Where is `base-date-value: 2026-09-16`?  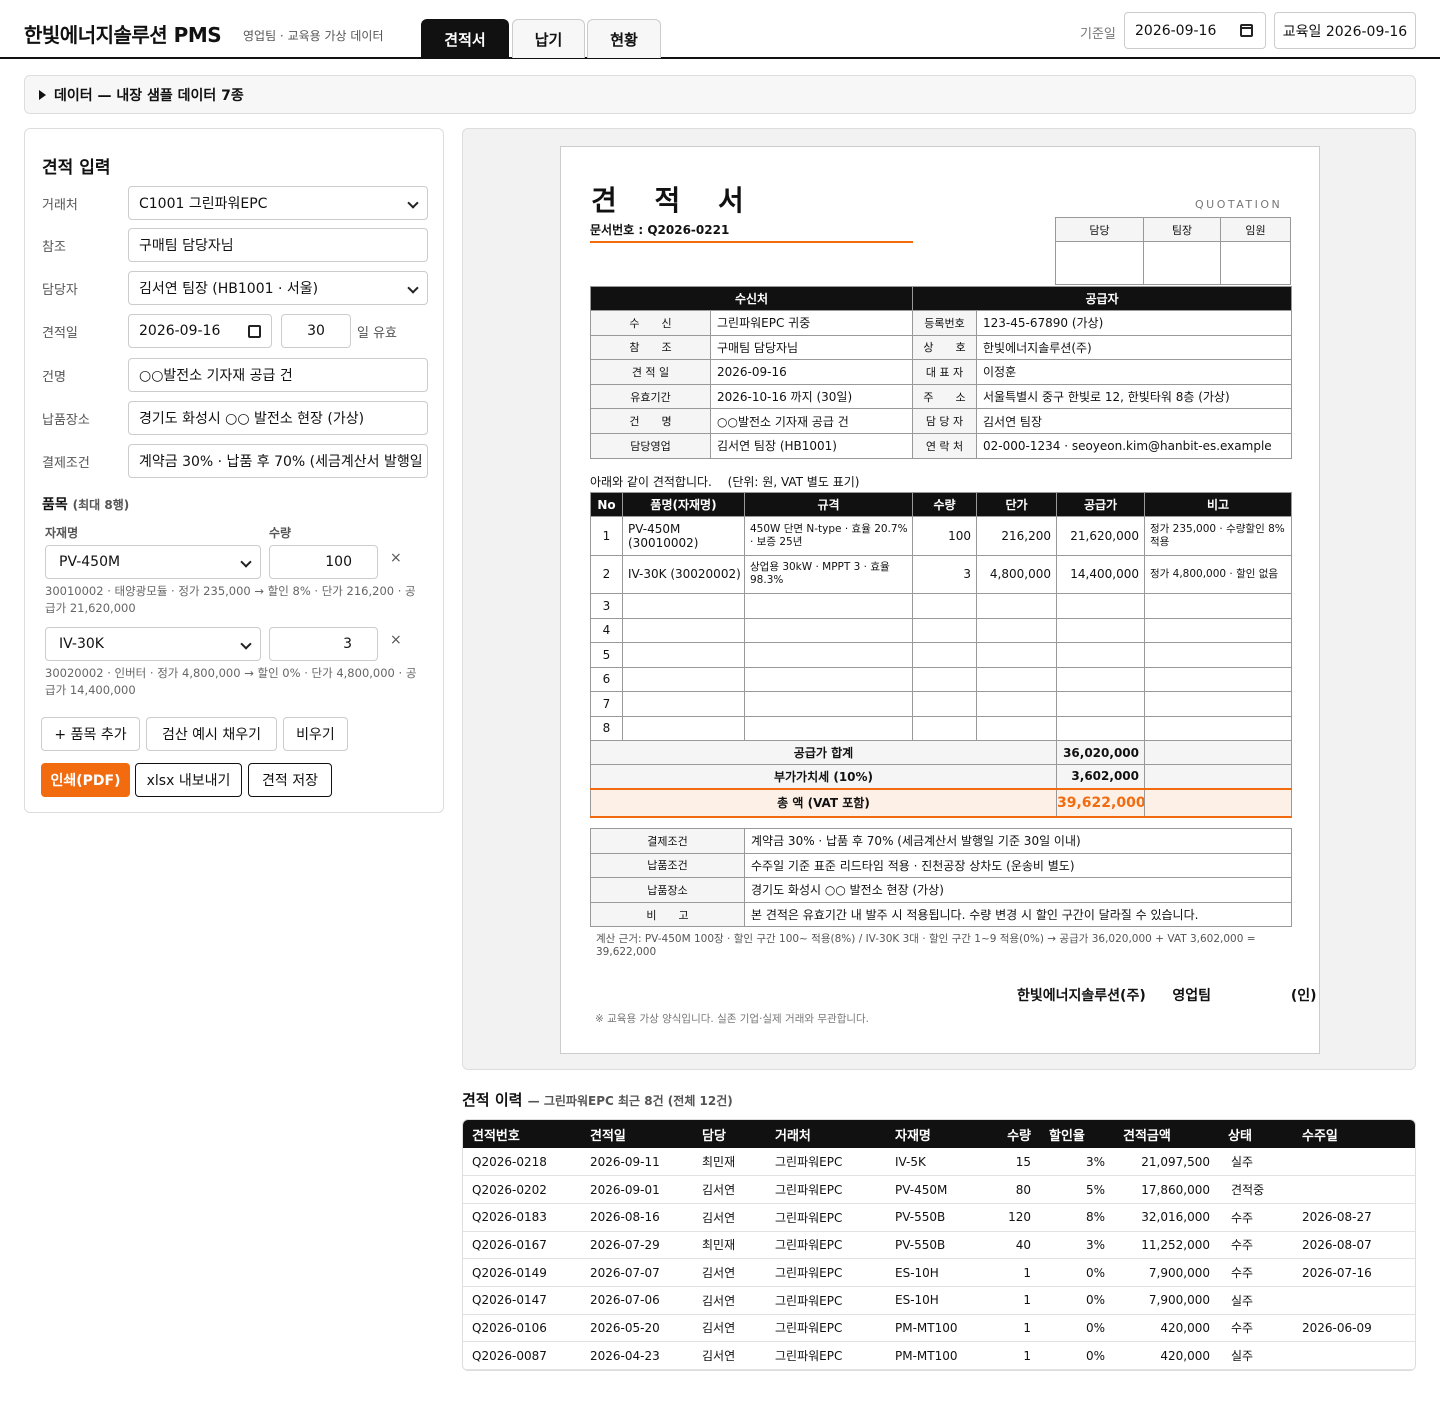 base-date-value: 2026-09-16 is located at coordinates (1176, 30).